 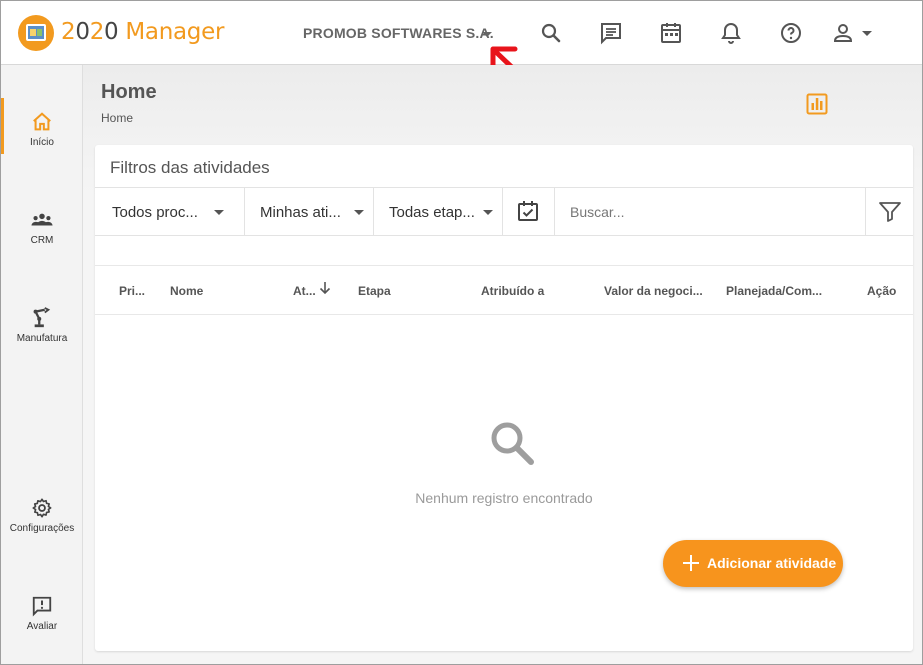 I want to click on col-assigned: Atribuído a, so click(x=512, y=291).